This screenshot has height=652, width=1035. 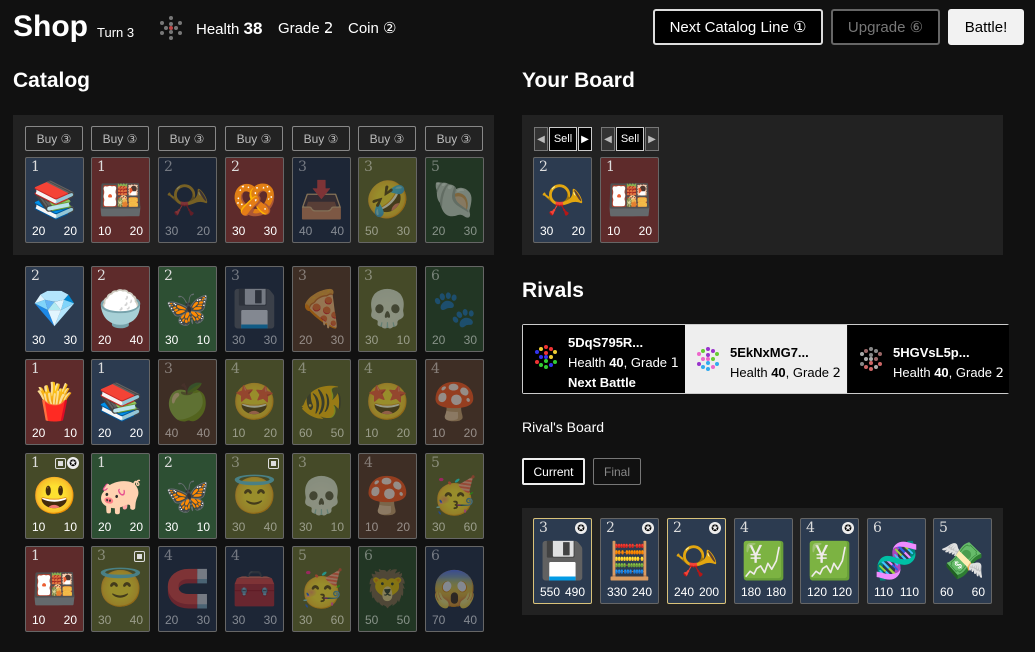 I want to click on rival-item: 5DqS795R... Health 40, Grade 𝟣 Next Battle, so click(x=604, y=359).